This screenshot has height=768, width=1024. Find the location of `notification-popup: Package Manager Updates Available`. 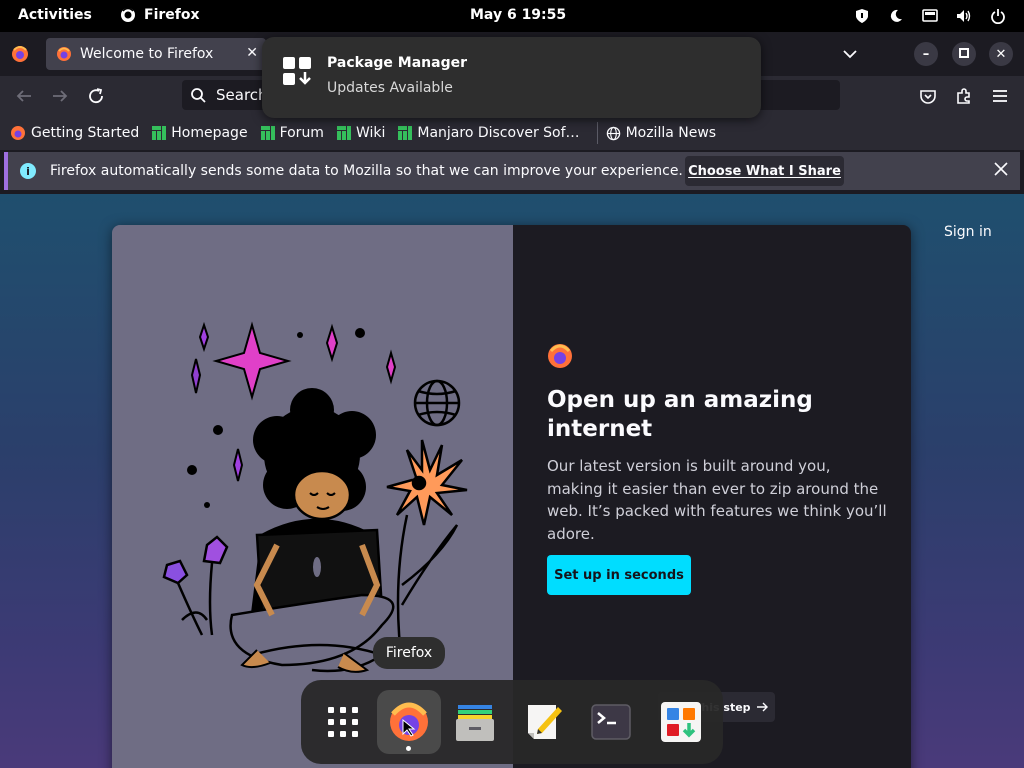

notification-popup: Package Manager Updates Available is located at coordinates (511, 77).